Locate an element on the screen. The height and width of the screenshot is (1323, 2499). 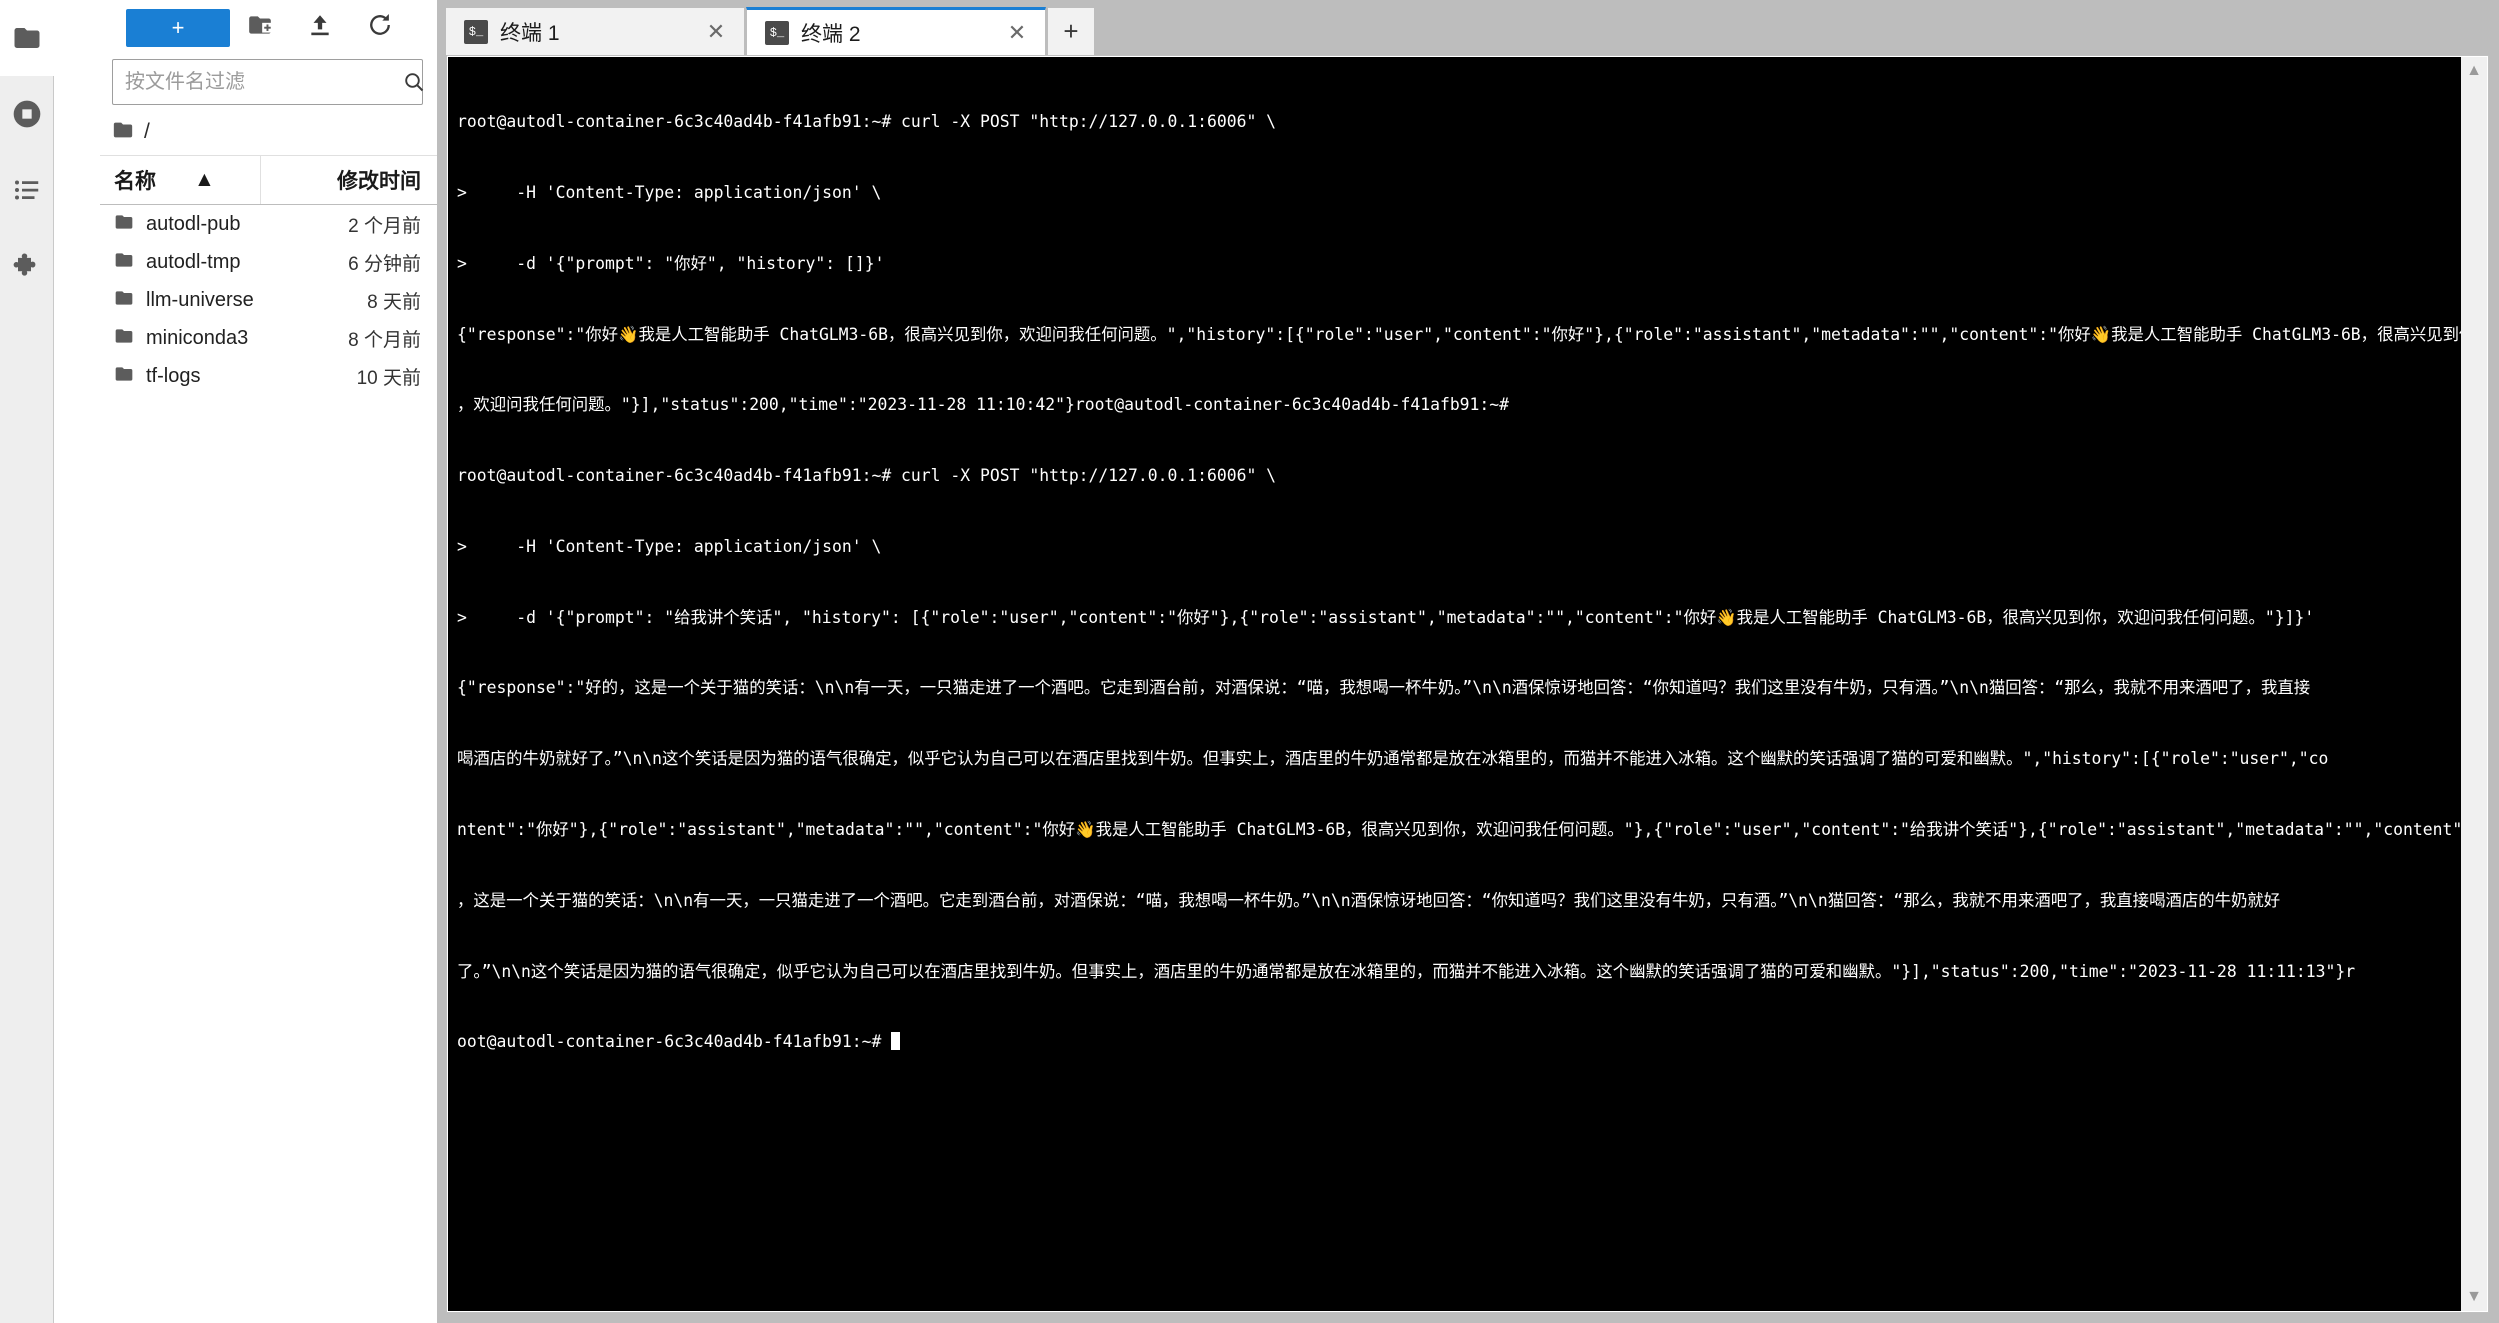
breadcrumb-path: / is located at coordinates (147, 131).